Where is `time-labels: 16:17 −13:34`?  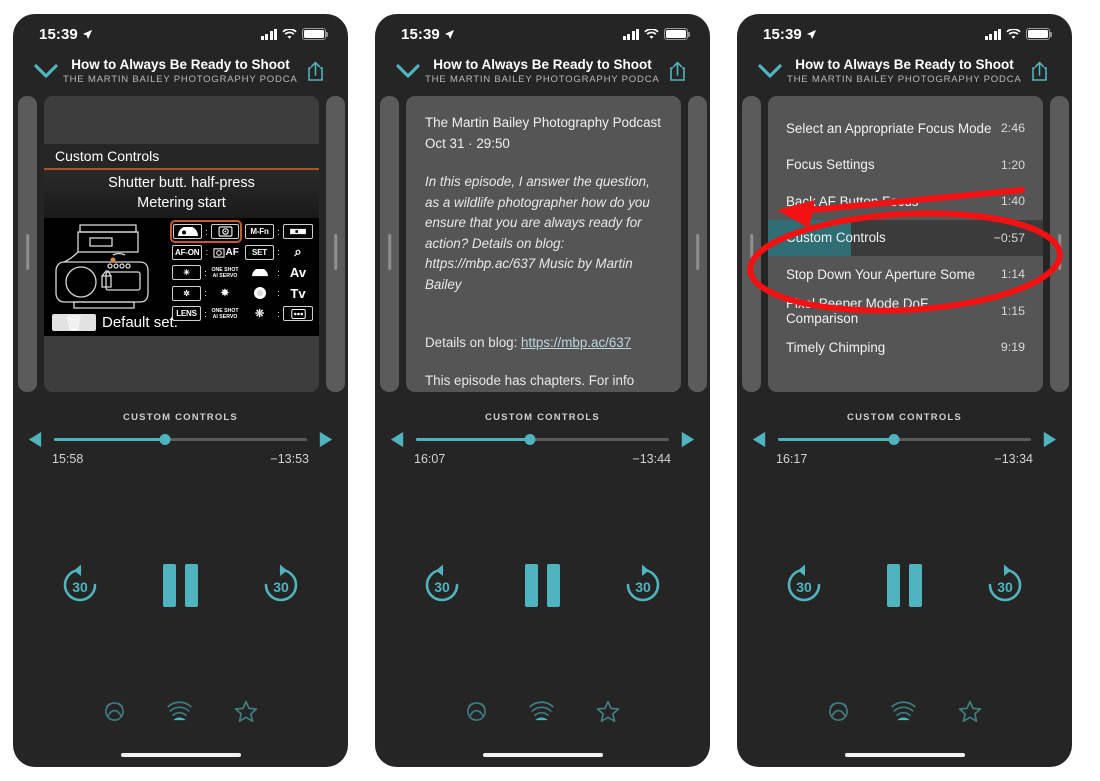 time-labels: 16:17 −13:34 is located at coordinates (904, 457).